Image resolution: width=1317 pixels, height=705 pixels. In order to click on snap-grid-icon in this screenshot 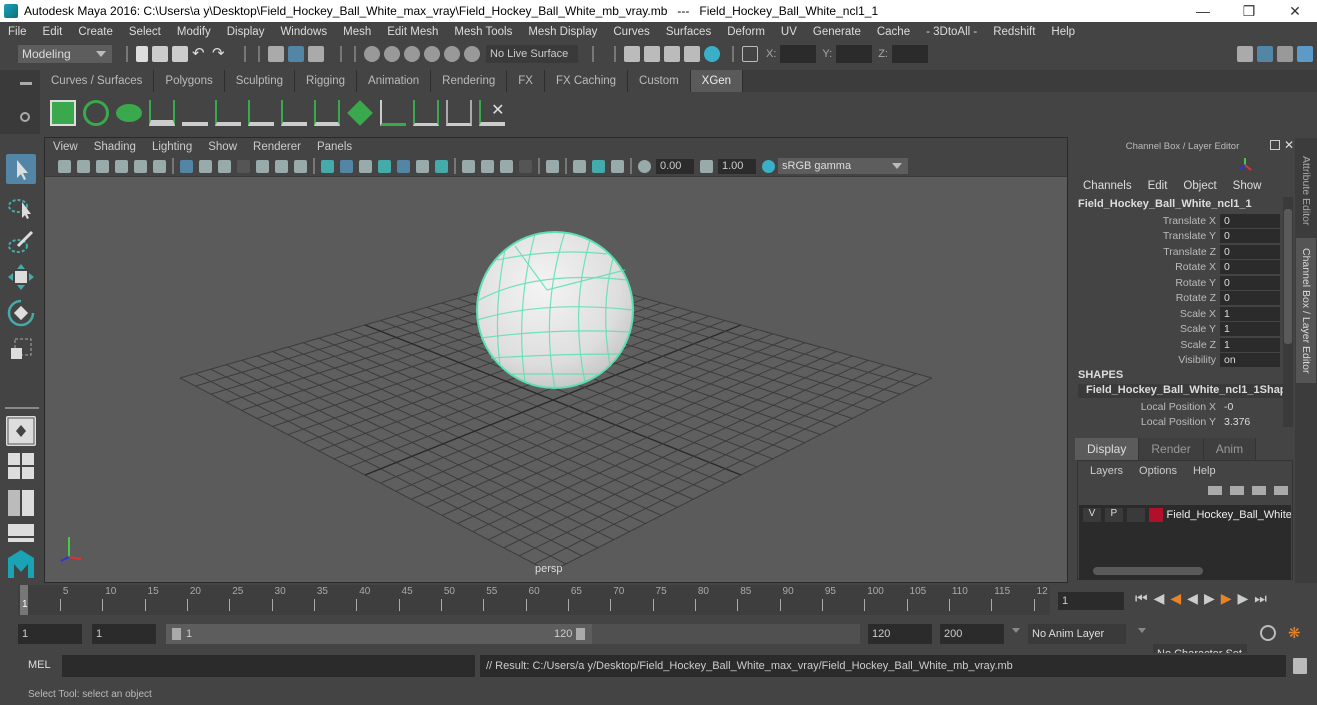, I will do `click(372, 54)`.